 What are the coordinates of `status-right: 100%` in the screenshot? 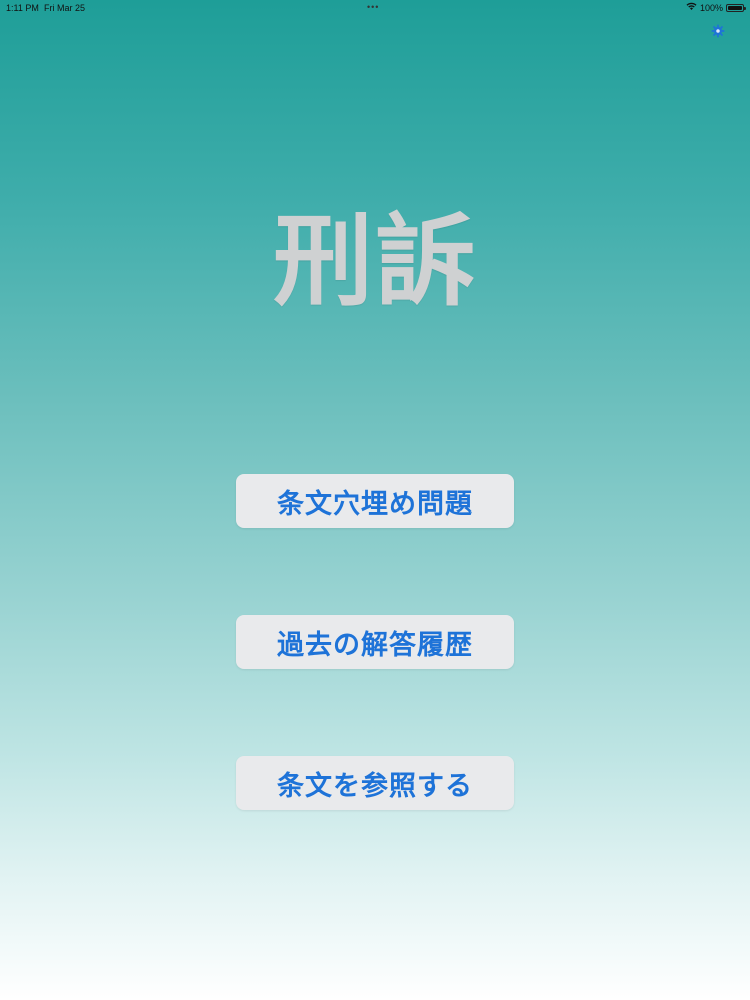 It's located at (716, 7).